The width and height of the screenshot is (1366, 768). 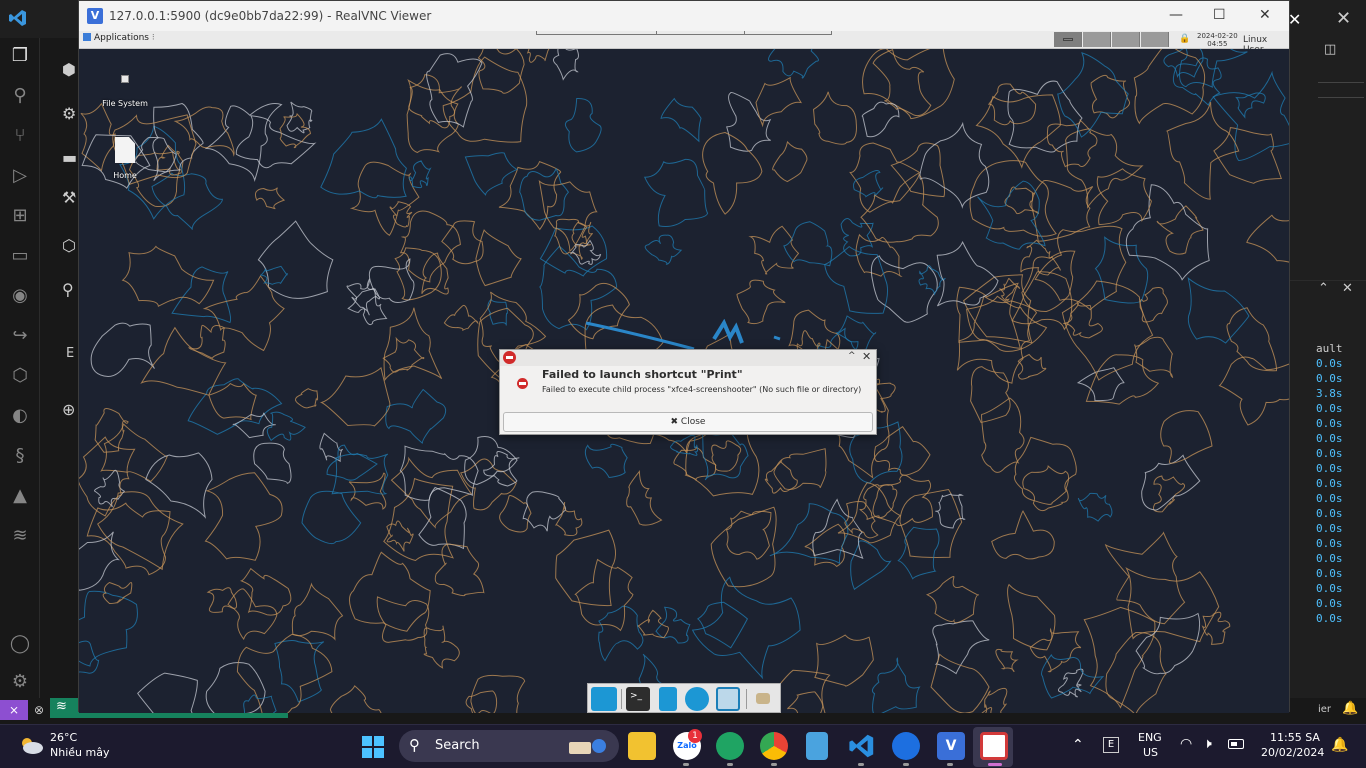 I want to click on vscode-taskbar-icon, so click(x=862, y=746).